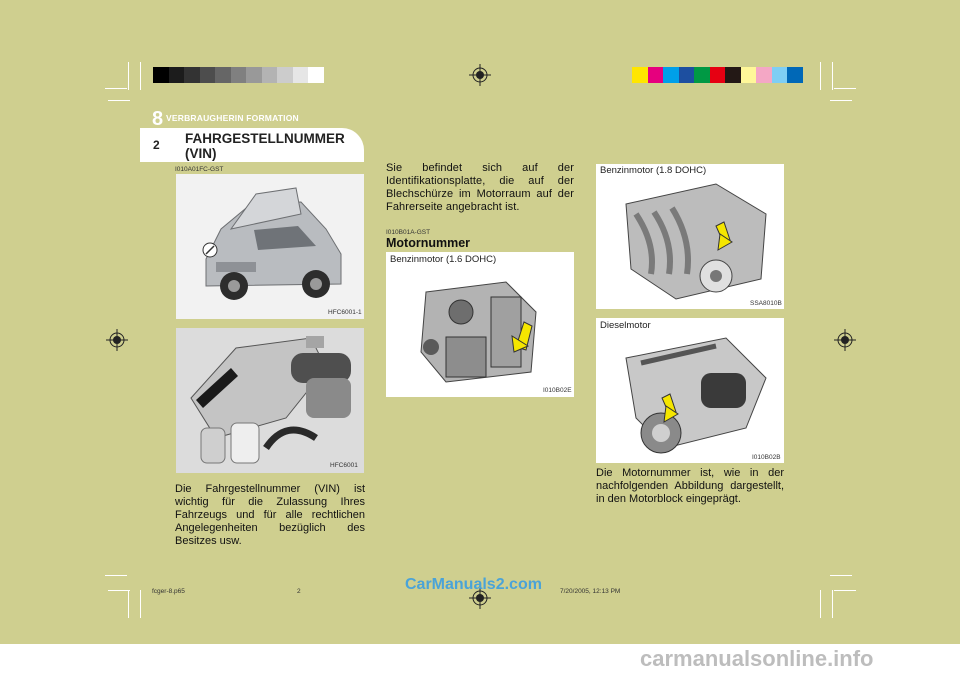 This screenshot has width=960, height=678. I want to click on image-label: SSA8010B, so click(766, 303).